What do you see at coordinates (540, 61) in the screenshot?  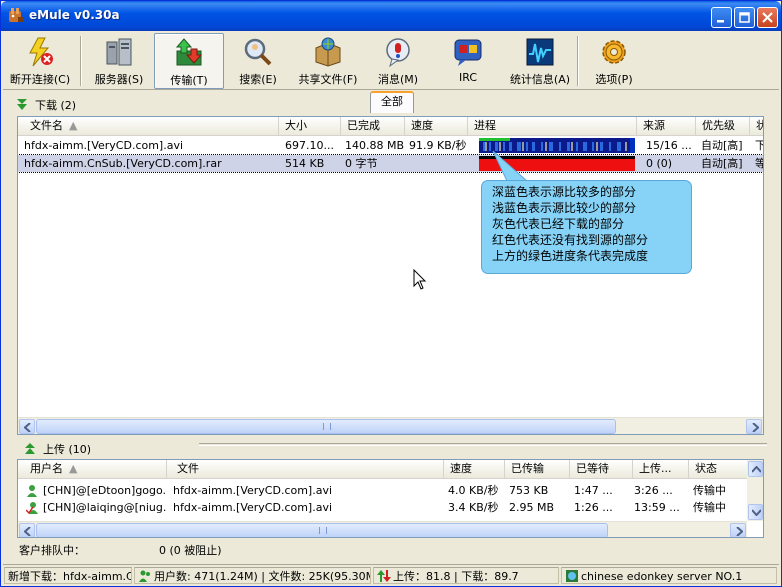 I see `statistics-button: 统计信息(A)` at bounding box center [540, 61].